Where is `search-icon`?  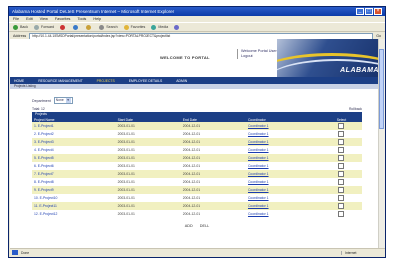
search-icon is located at coordinates (102, 27).